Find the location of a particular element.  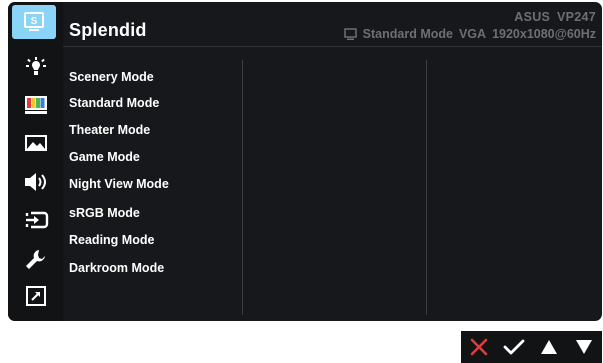

sidebar-item-splendid: S is located at coordinates (34, 22).